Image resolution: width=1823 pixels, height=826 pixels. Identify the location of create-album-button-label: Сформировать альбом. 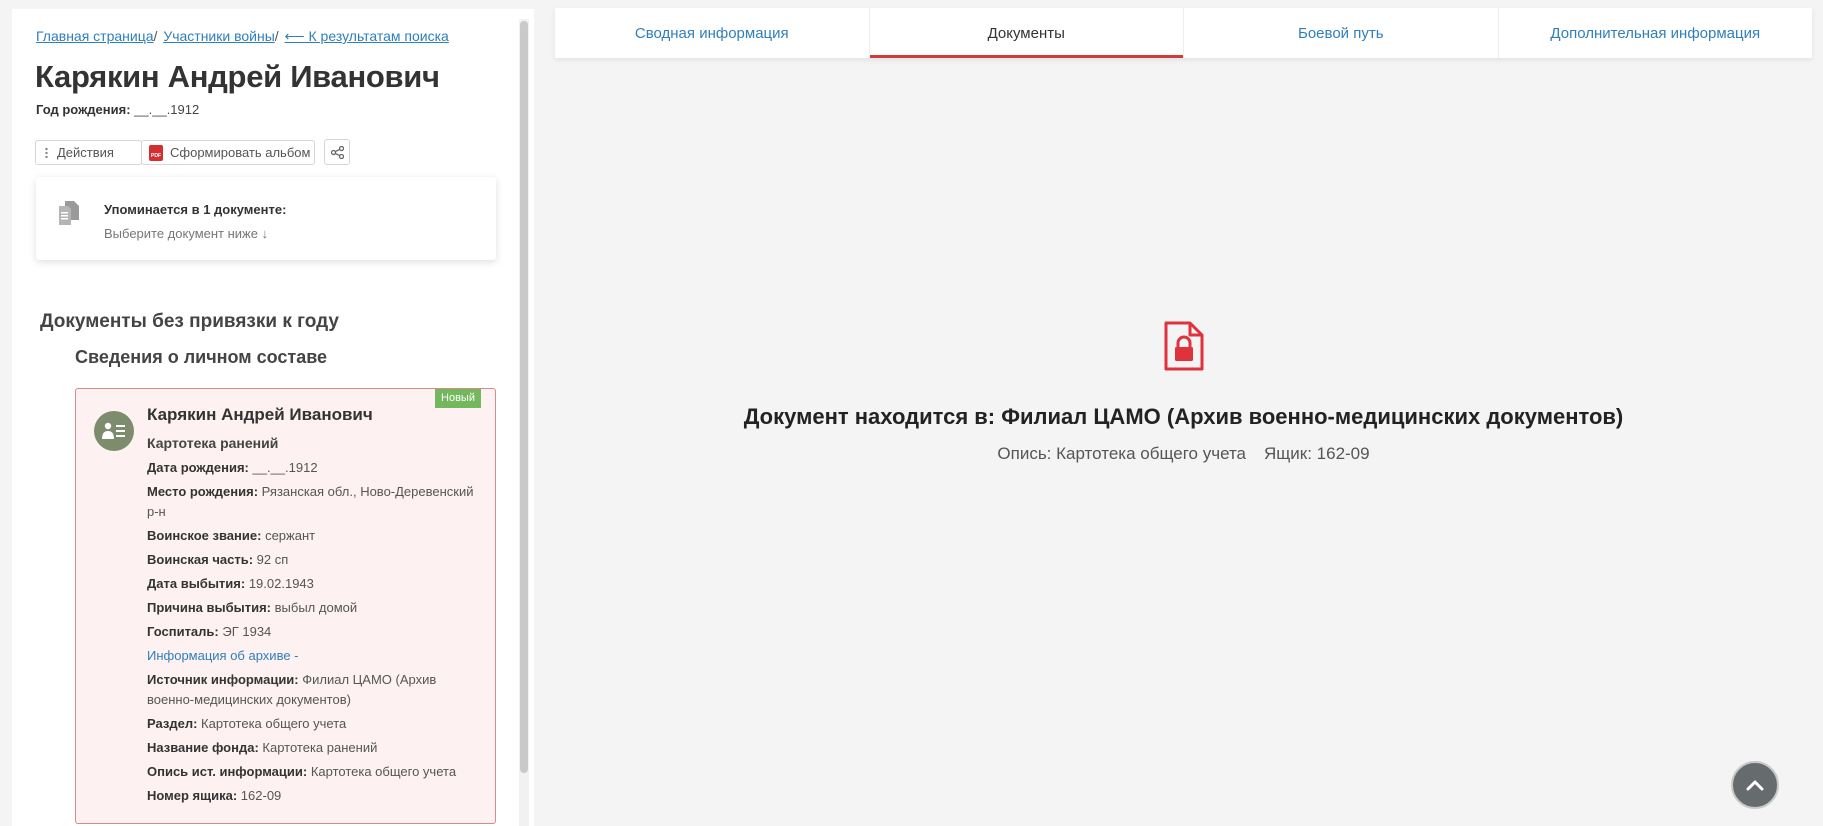
(240, 152).